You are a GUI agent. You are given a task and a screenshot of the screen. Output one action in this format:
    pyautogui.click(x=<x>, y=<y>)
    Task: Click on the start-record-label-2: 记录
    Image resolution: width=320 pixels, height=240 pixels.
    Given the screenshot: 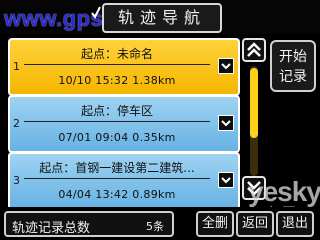 What is the action you would take?
    pyautogui.click(x=293, y=77)
    